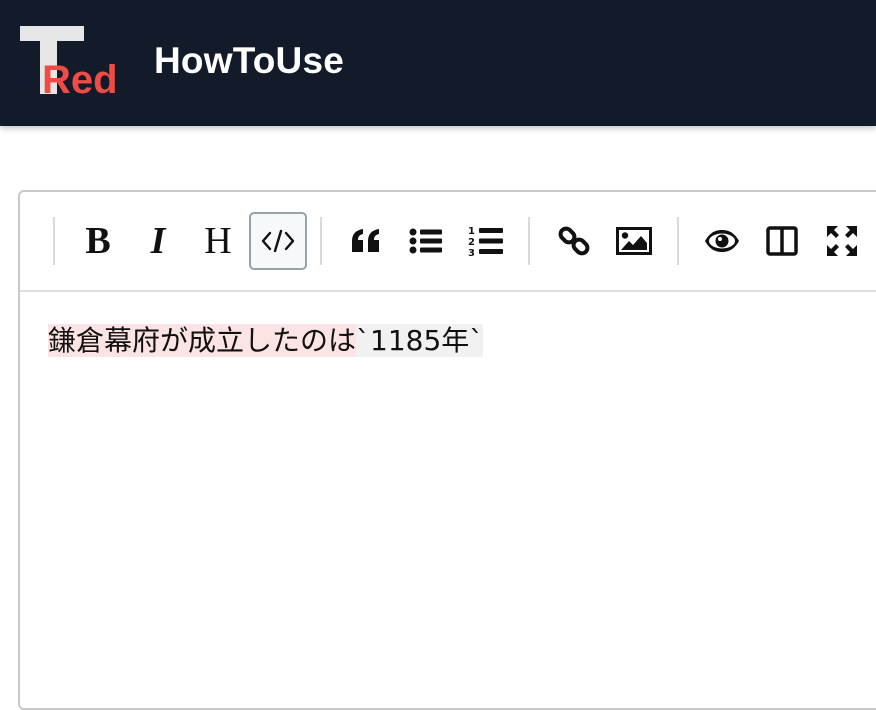 The image size is (876, 710). What do you see at coordinates (471, 242) in the screenshot?
I see `svg-text: 2` at bounding box center [471, 242].